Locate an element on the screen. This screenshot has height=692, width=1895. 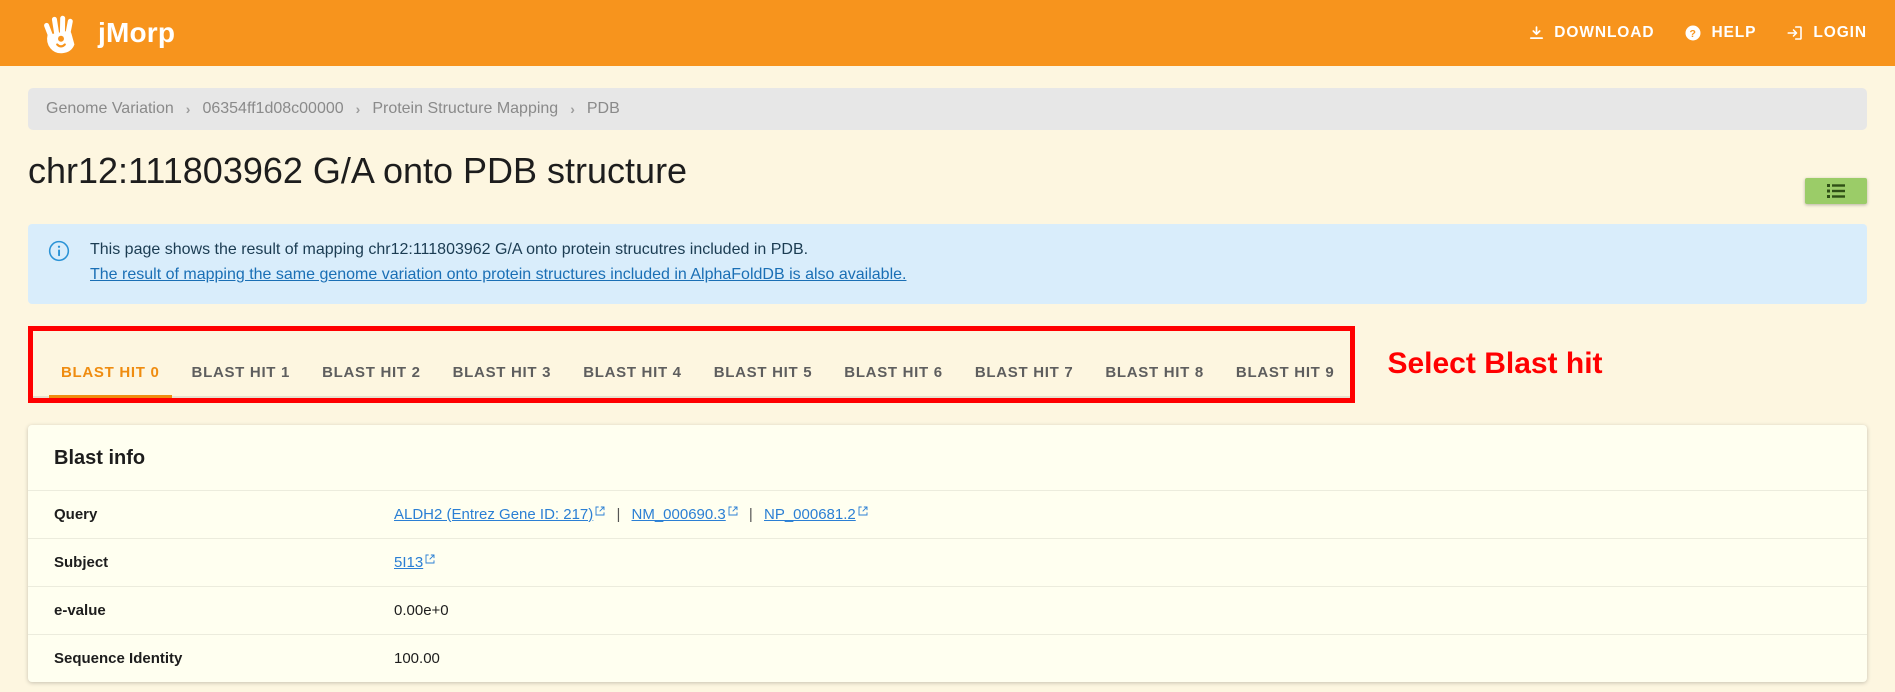
tab-blast-hit-3: BLAST HIT 3 is located at coordinates (502, 380).